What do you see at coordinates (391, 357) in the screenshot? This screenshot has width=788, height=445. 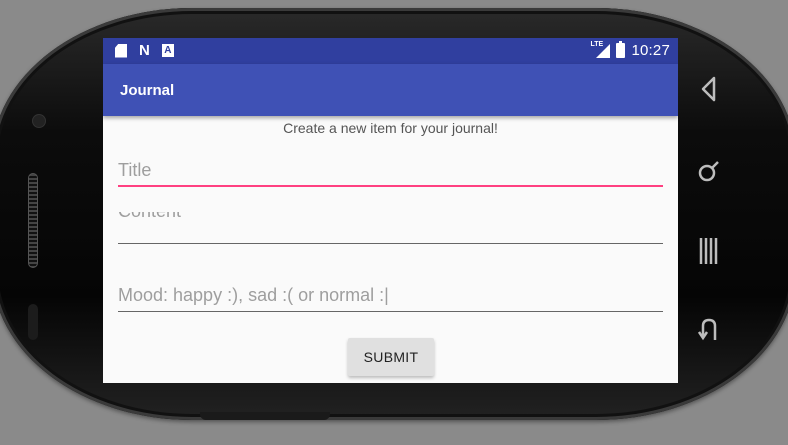 I see `submit-button: SUBMIT` at bounding box center [391, 357].